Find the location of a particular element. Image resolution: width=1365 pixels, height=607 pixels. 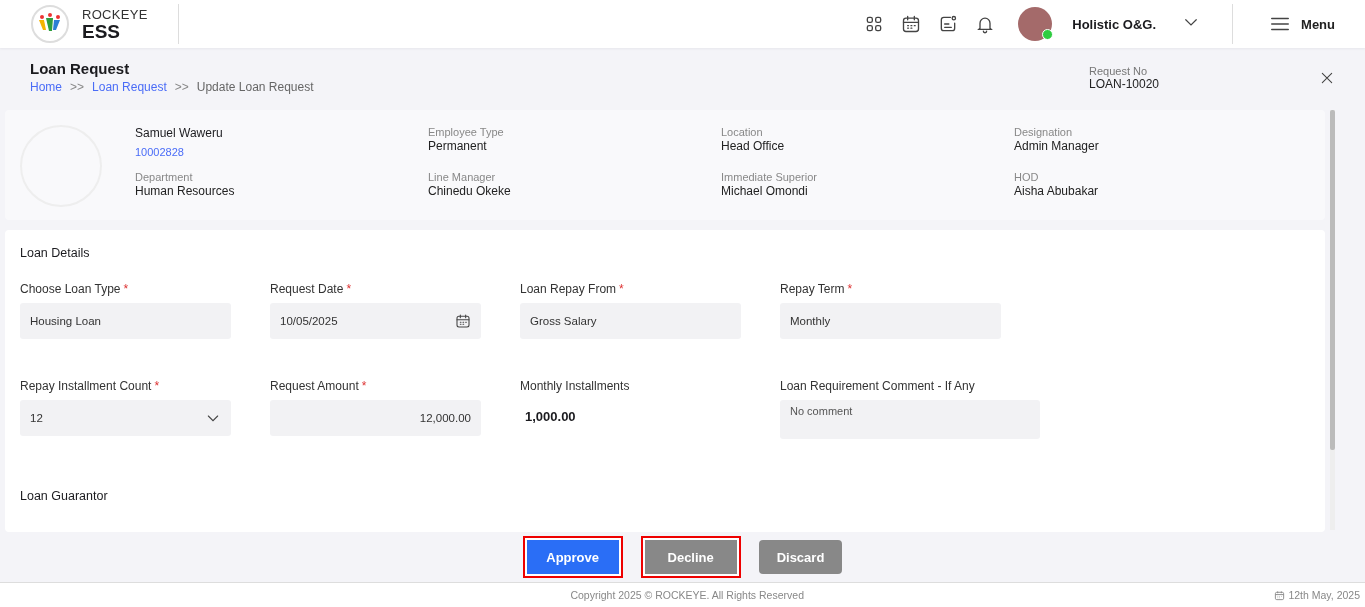

detail-value: Head Office is located at coordinates (753, 146).